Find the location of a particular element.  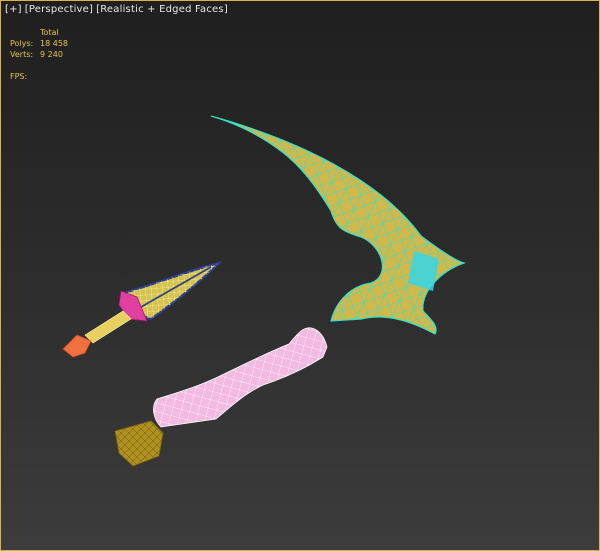

scythe-pommel is located at coordinates (139, 443).